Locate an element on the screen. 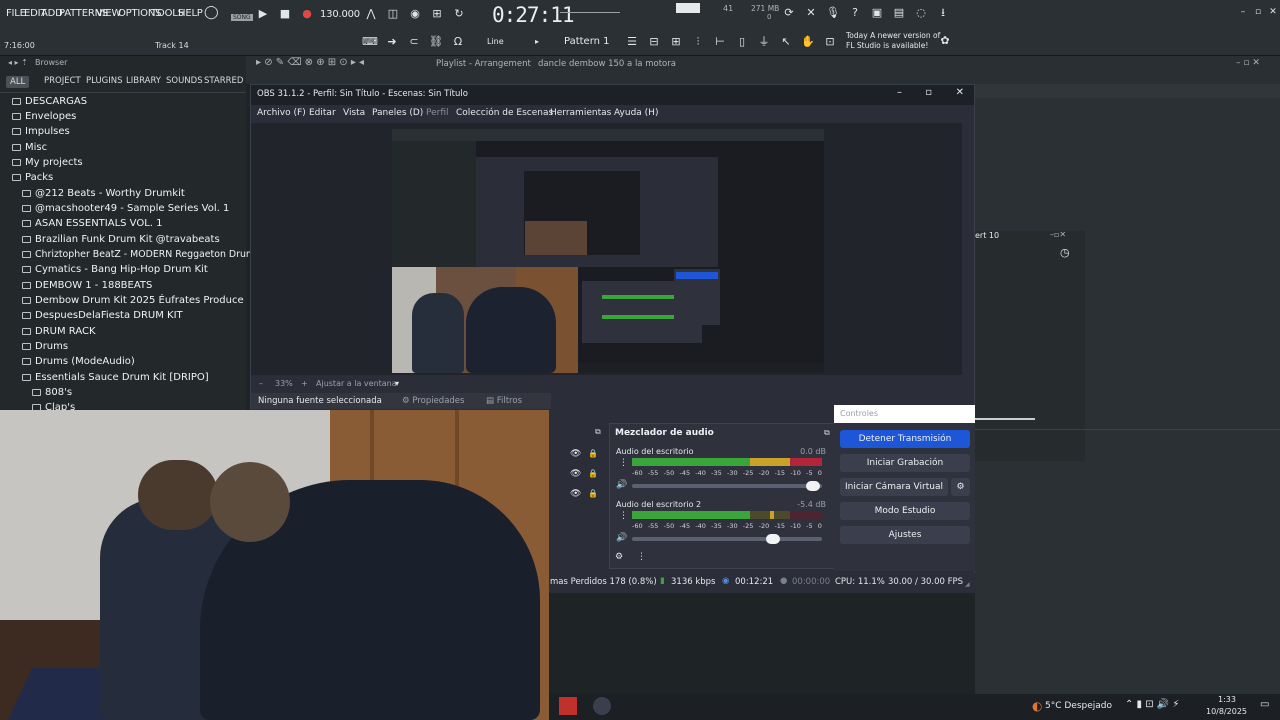  browser-tab-project: PROJECT is located at coordinates (62, 81).